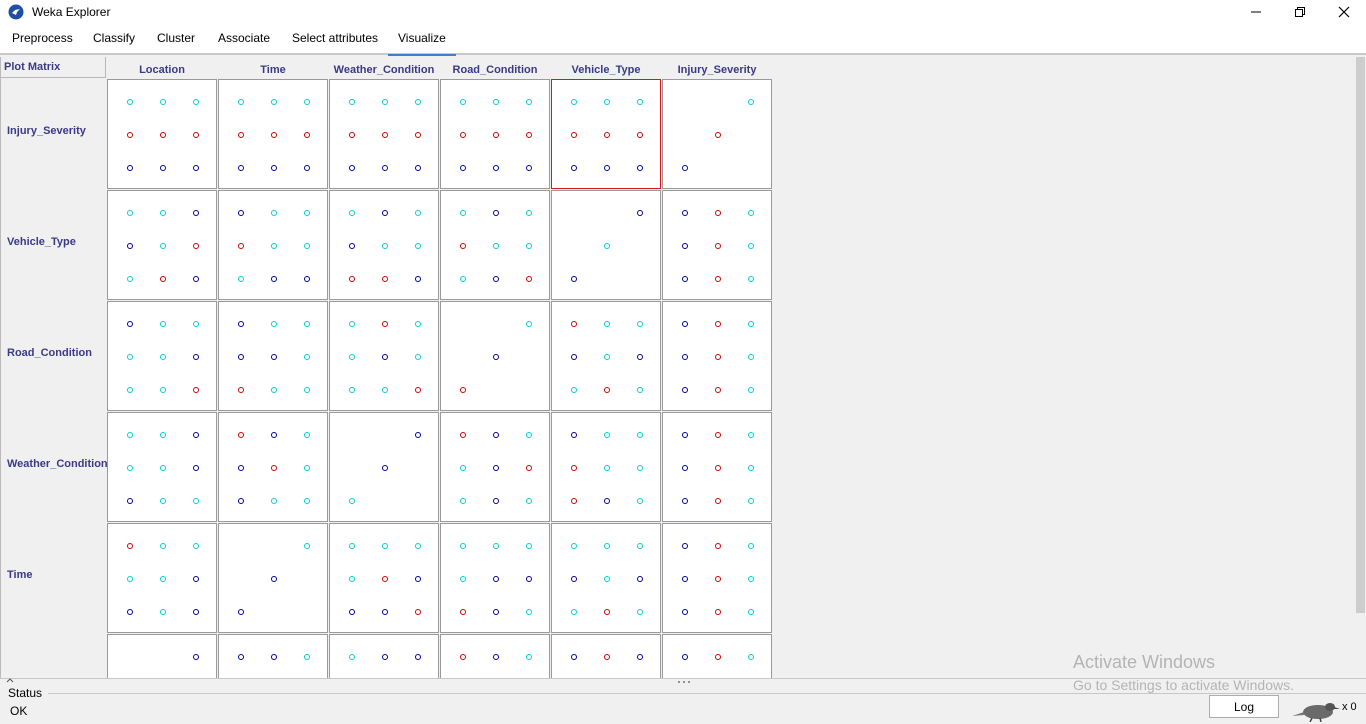  Describe the element at coordinates (1300, 12) in the screenshot. I see `restore-button` at that location.